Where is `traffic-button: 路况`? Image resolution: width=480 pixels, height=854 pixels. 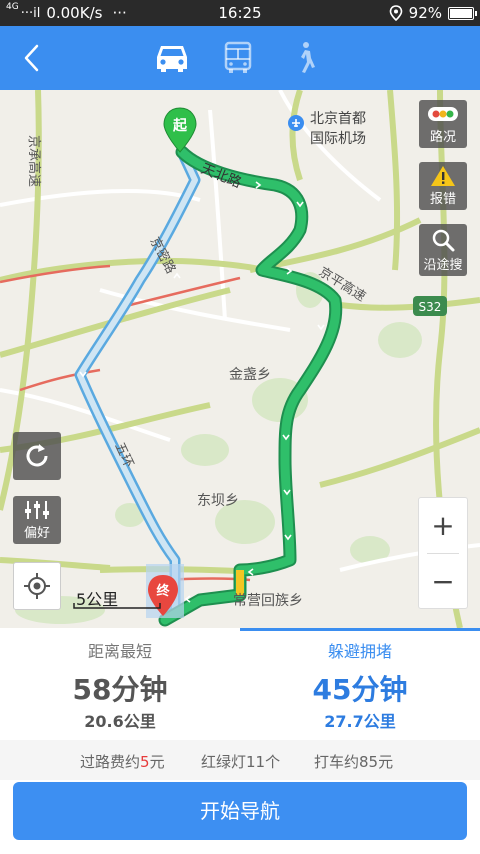
traffic-button: 路况 is located at coordinates (443, 124).